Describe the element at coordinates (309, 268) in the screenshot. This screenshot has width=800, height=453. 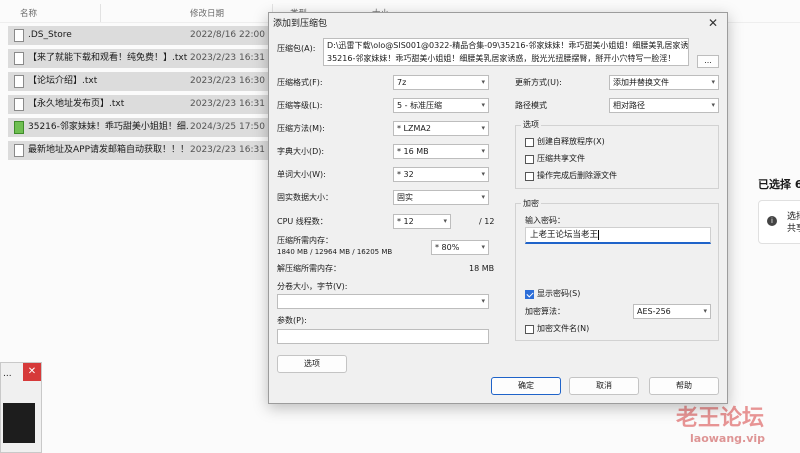
I see `decompress-memory-label: 解压缩所需内存：` at that location.